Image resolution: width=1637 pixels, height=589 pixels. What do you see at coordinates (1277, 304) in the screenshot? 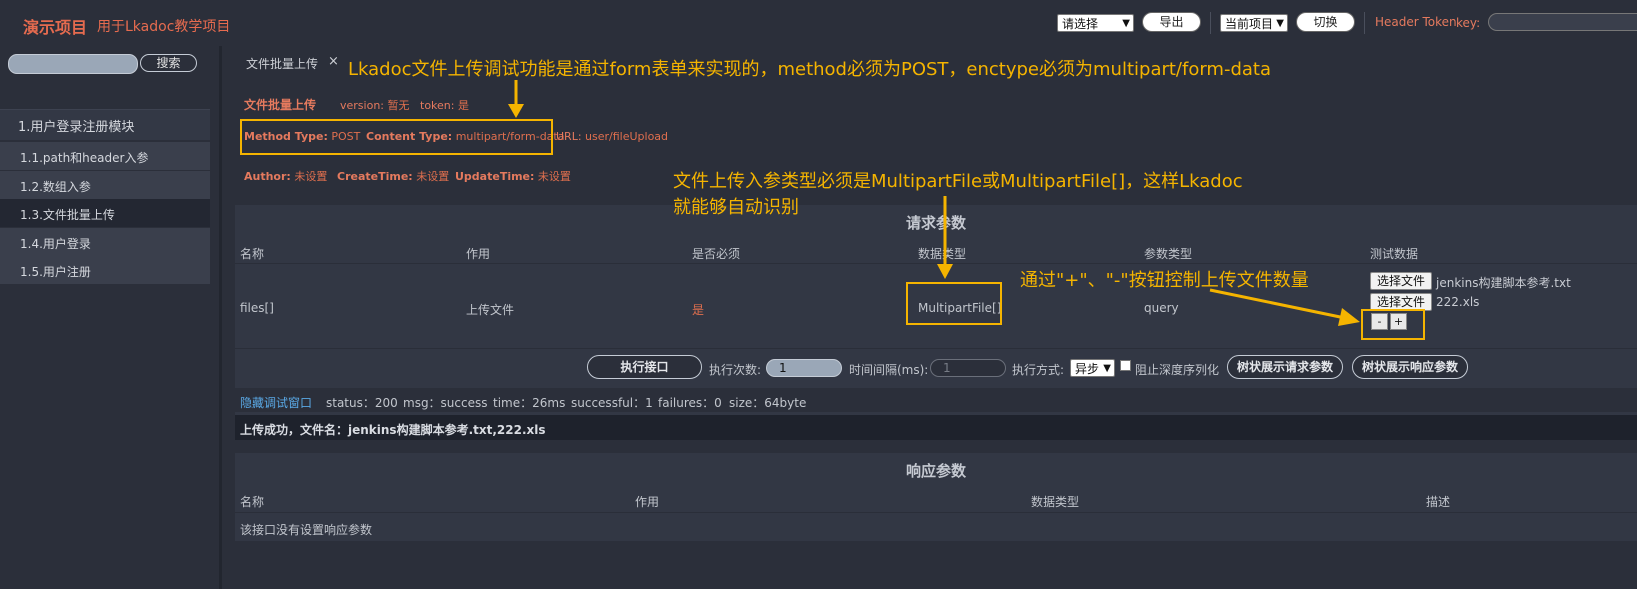
I see `arrow-to-plusminus` at bounding box center [1277, 304].